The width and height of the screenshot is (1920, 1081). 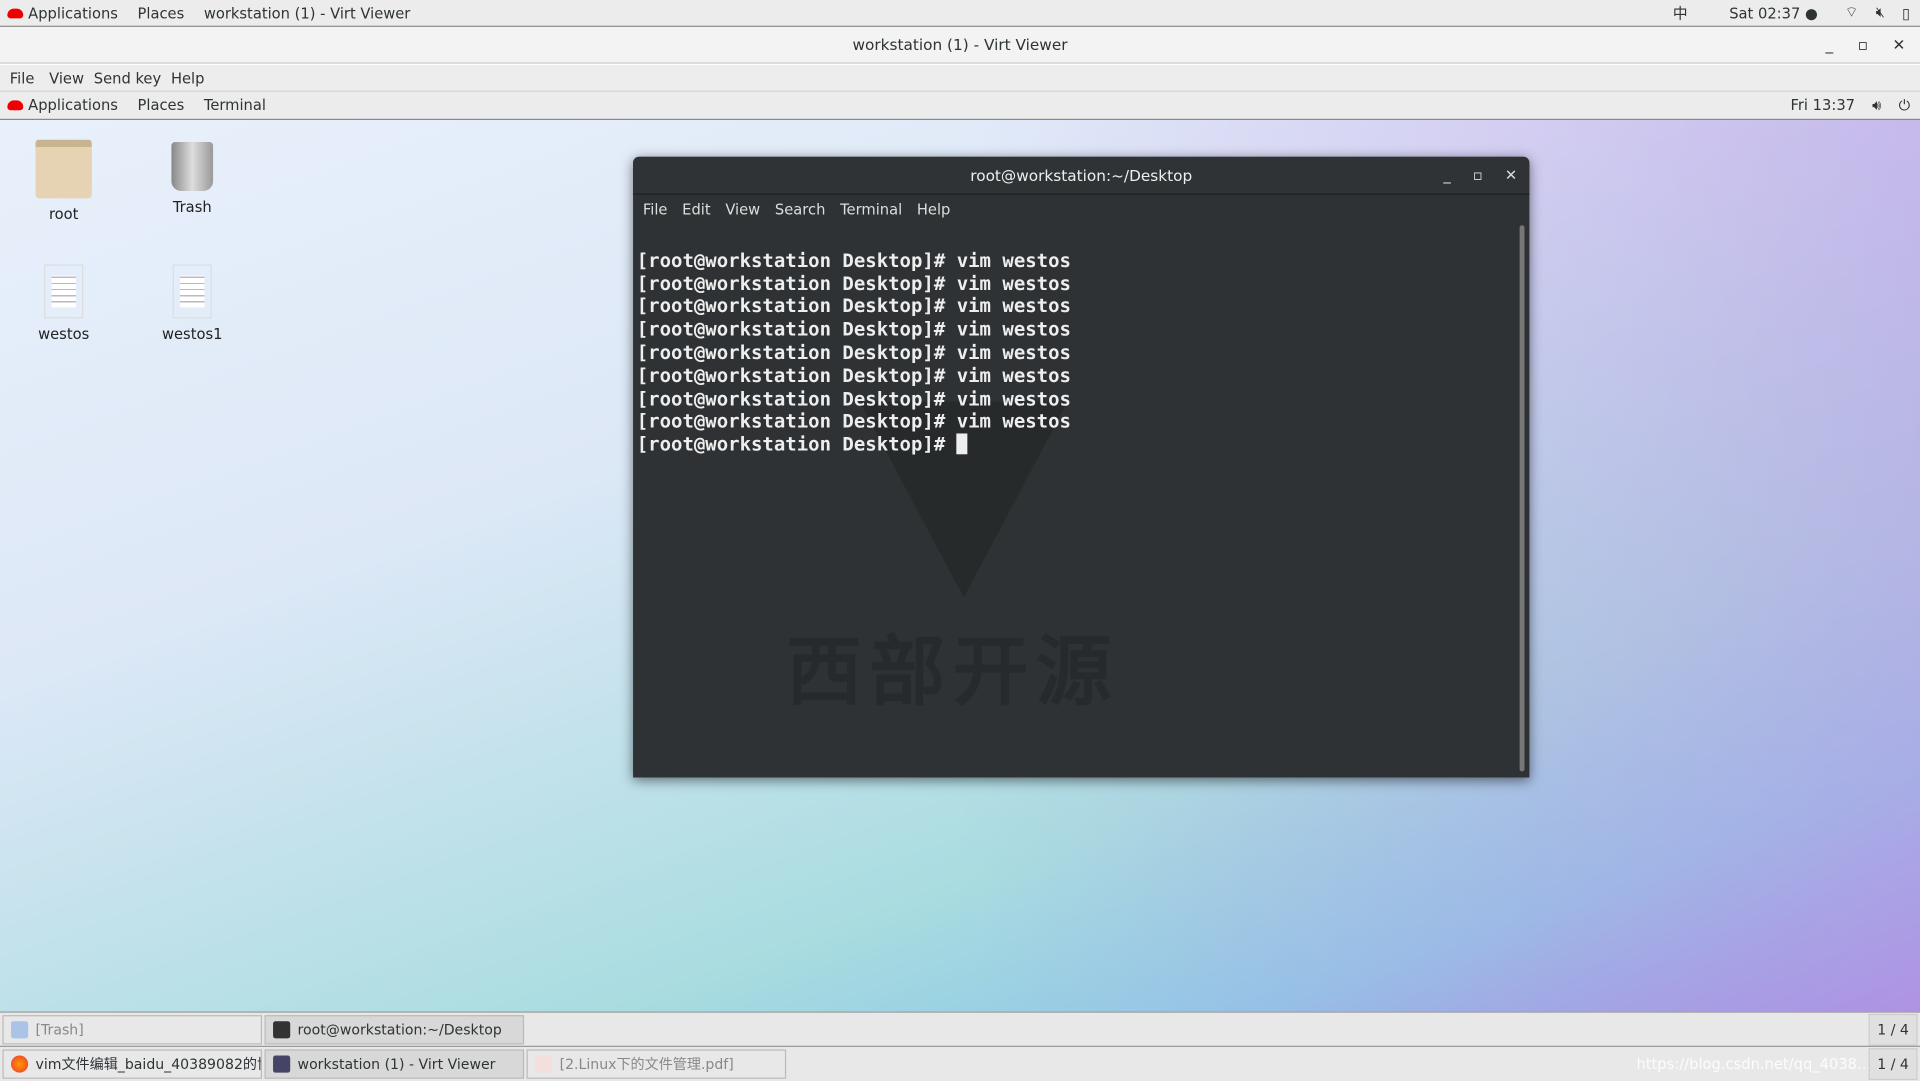 I want to click on guest-task-terminal: root@workstation:~/Desktop, so click(x=394, y=1030).